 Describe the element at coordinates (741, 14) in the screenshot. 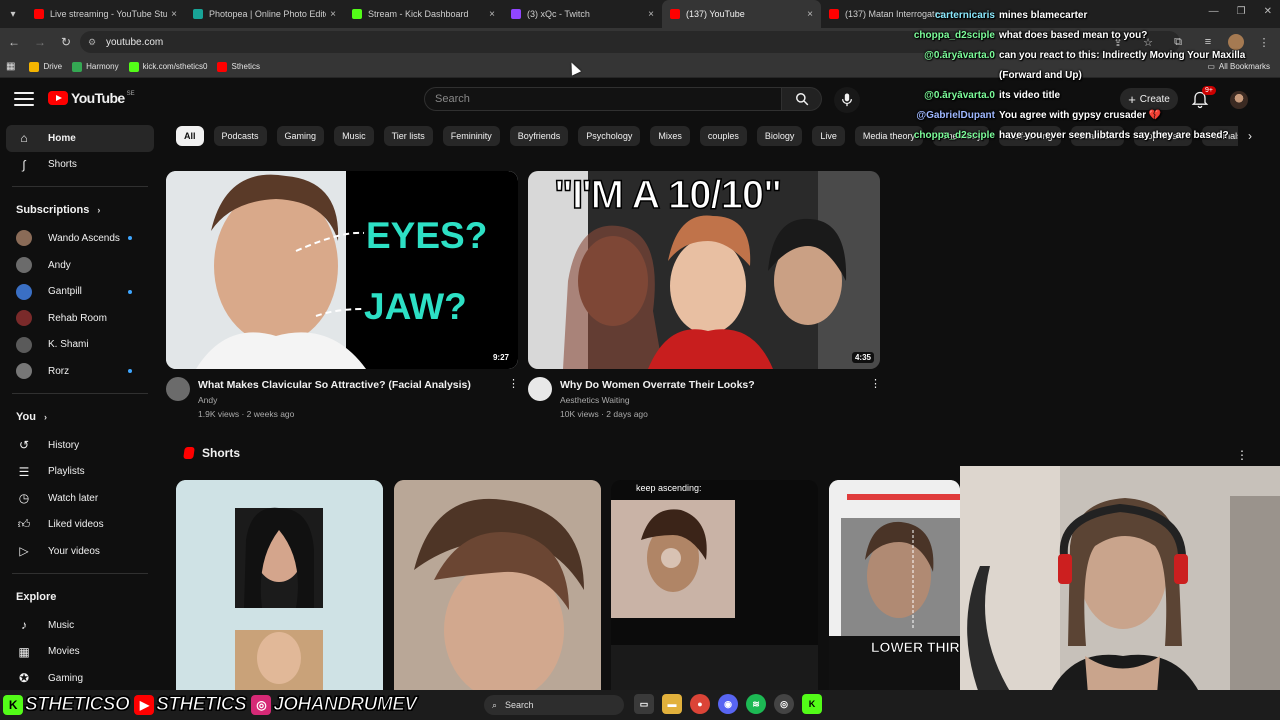

I see `browser-tab: (137) YouTube ×` at that location.